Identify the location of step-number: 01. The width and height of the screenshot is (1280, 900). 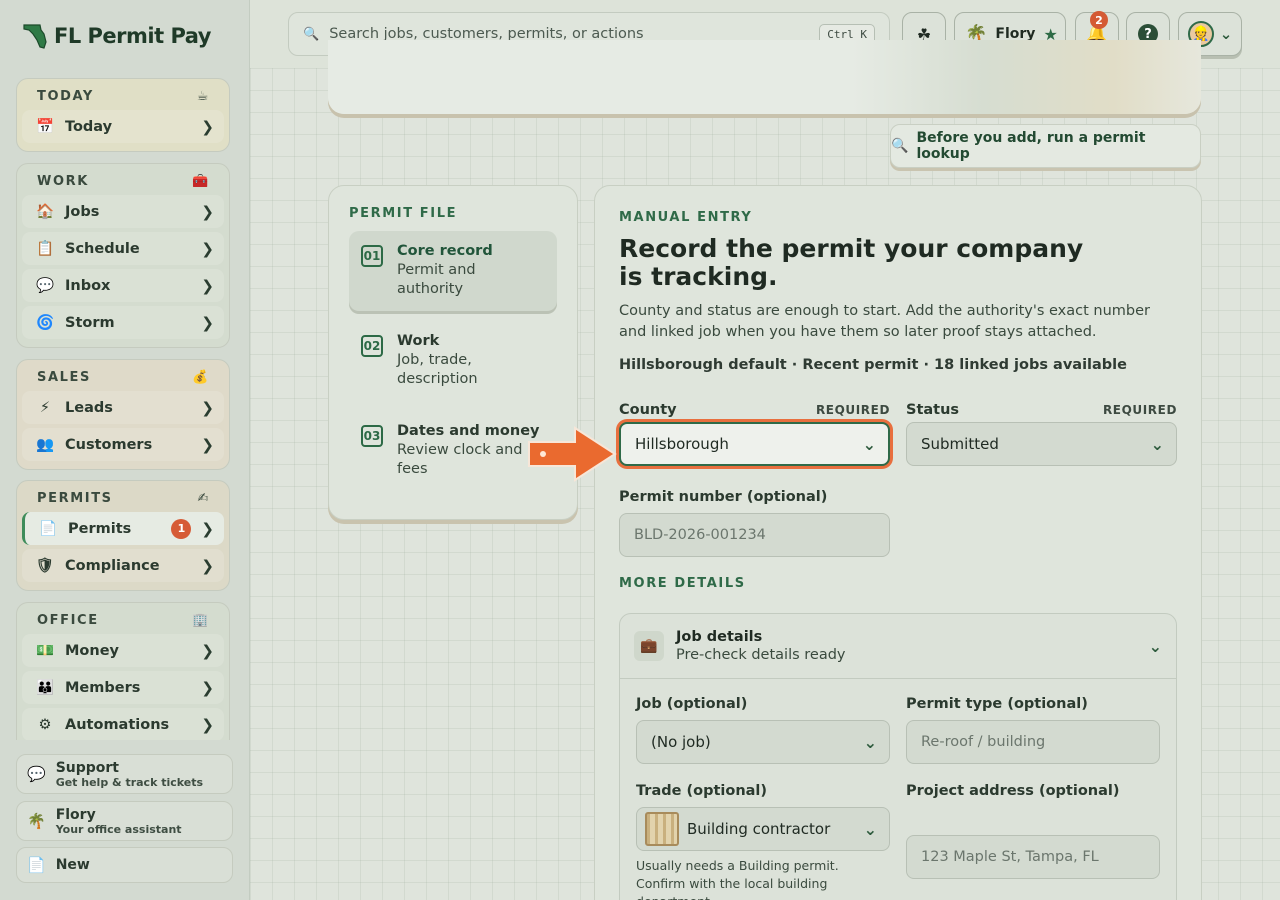
(372, 256).